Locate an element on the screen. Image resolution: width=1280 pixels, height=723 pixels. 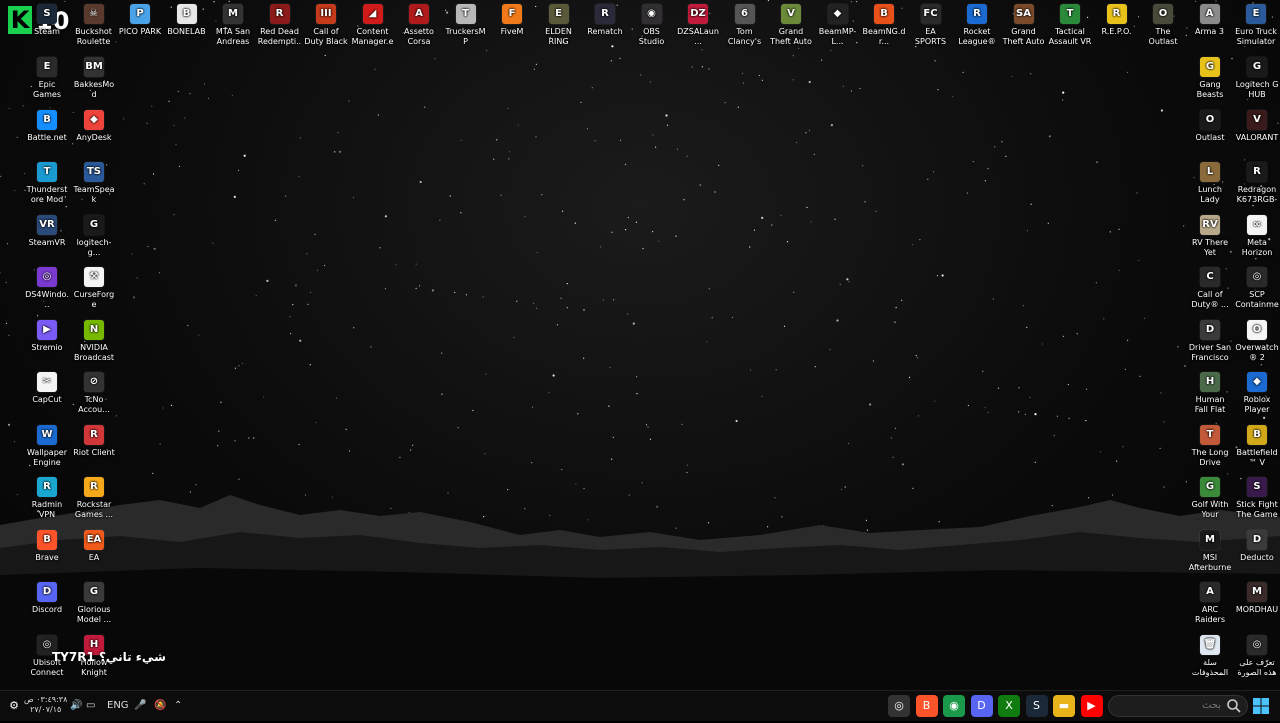
desktop-shortcut: TS TeamSpeak is located at coordinates (94, 188).